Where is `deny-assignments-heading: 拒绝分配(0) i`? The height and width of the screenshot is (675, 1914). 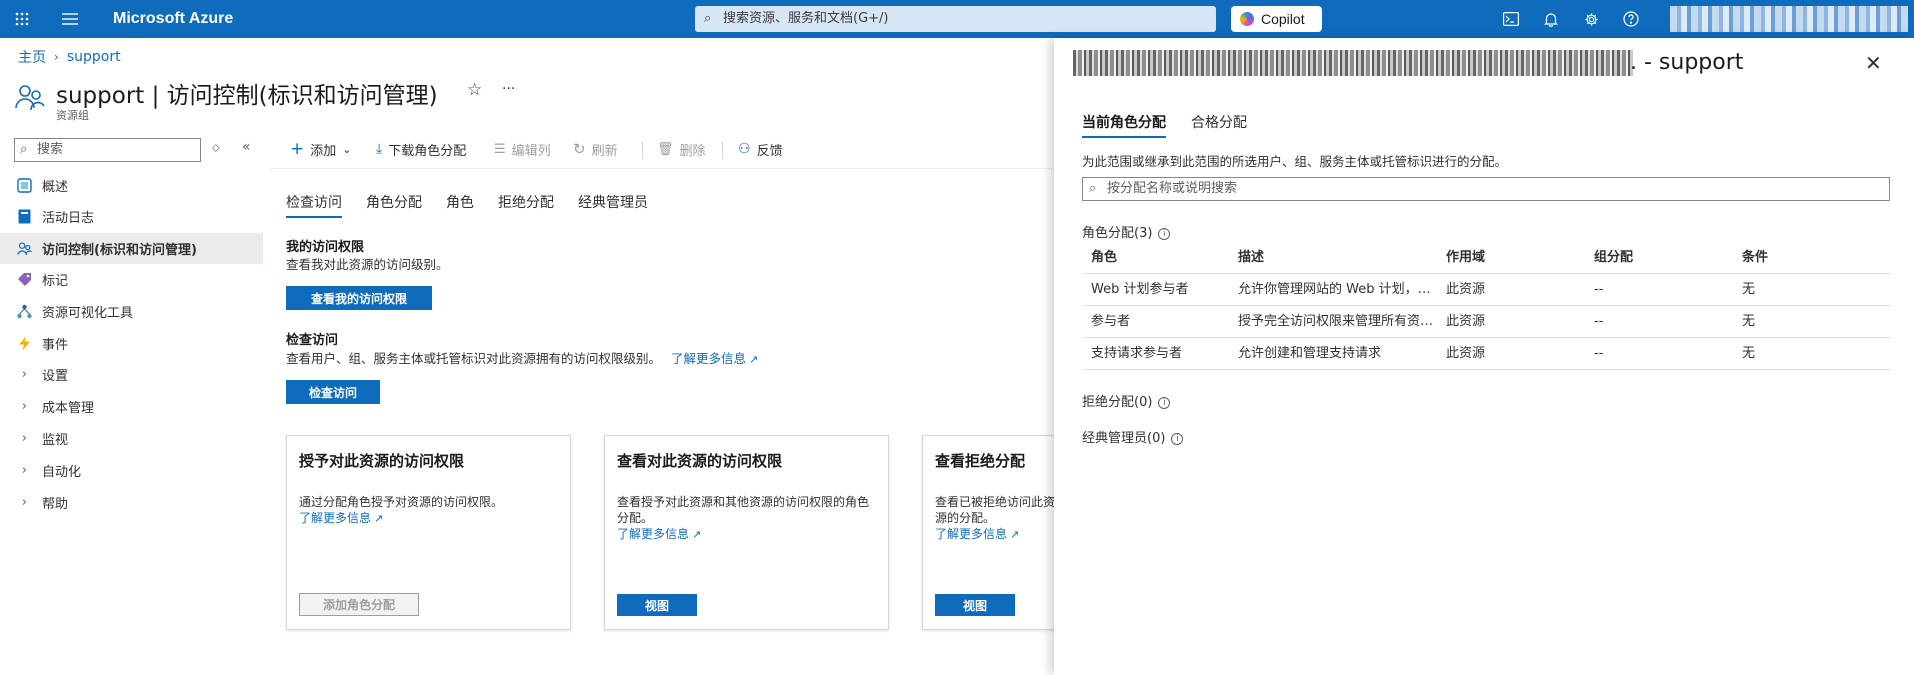
deny-assignments-heading: 拒绝分配(0) i is located at coordinates (1126, 400).